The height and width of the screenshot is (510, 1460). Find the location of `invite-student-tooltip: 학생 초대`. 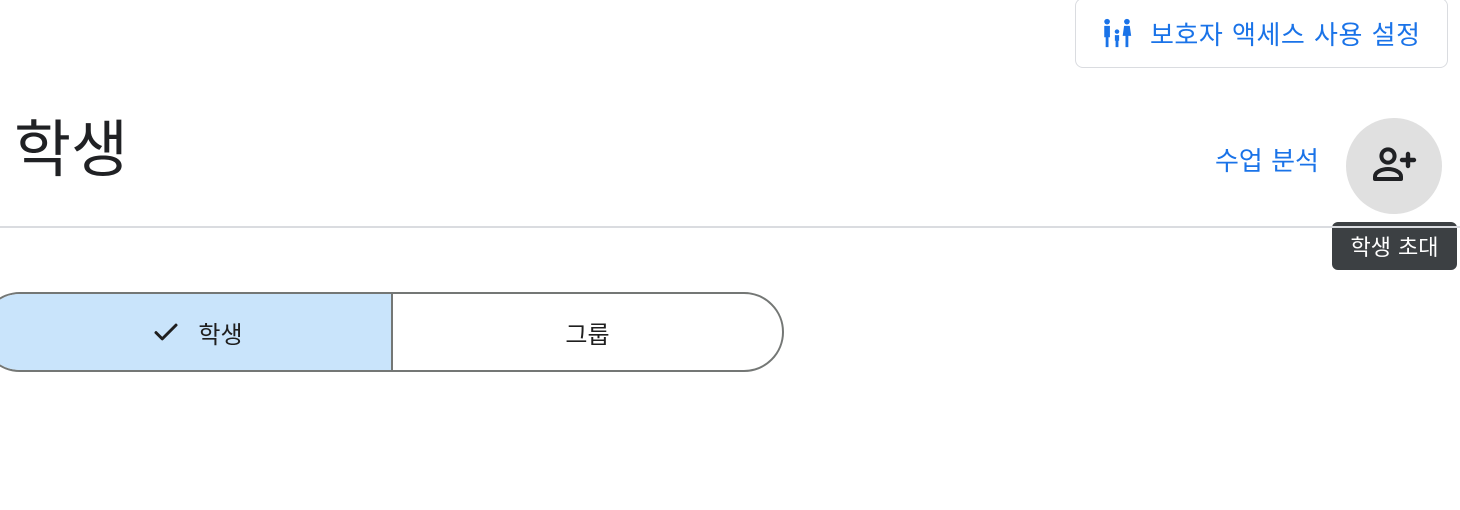

invite-student-tooltip: 학생 초대 is located at coordinates (1394, 246).